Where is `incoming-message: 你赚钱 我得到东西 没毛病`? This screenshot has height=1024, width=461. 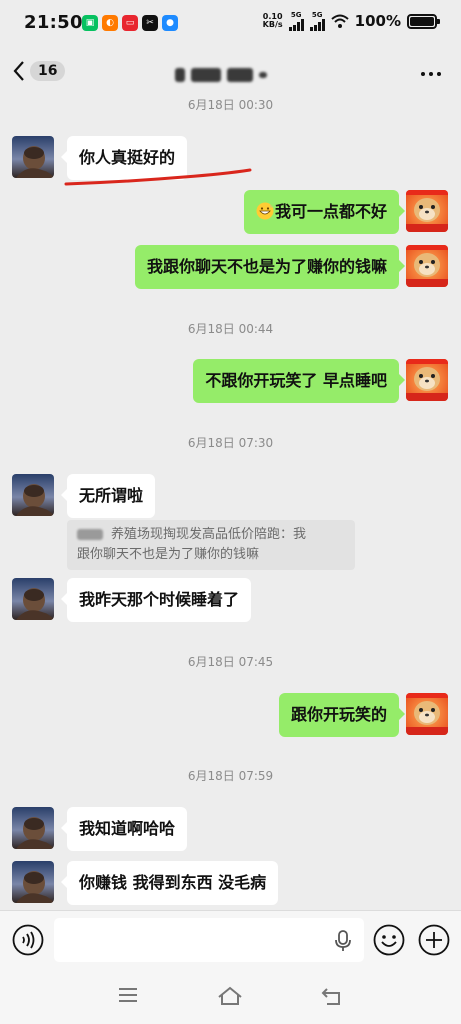 incoming-message: 你赚钱 我得到东西 没毛病 is located at coordinates (169, 883).